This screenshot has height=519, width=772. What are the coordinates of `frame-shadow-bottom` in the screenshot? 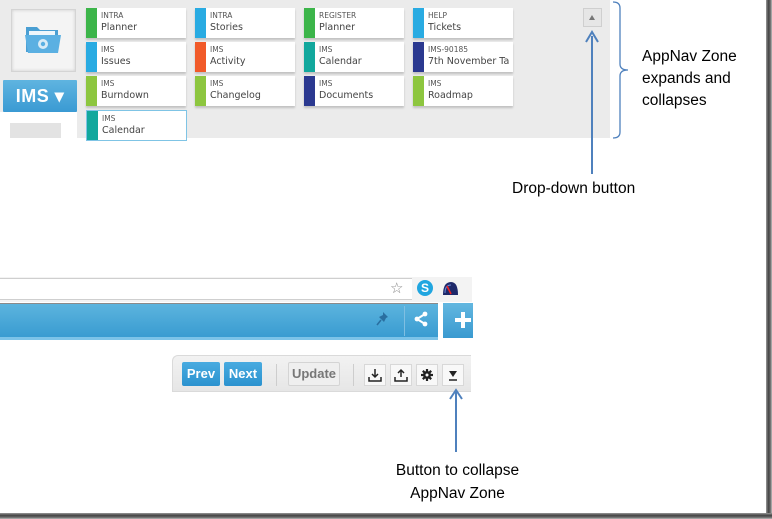 It's located at (386, 516).